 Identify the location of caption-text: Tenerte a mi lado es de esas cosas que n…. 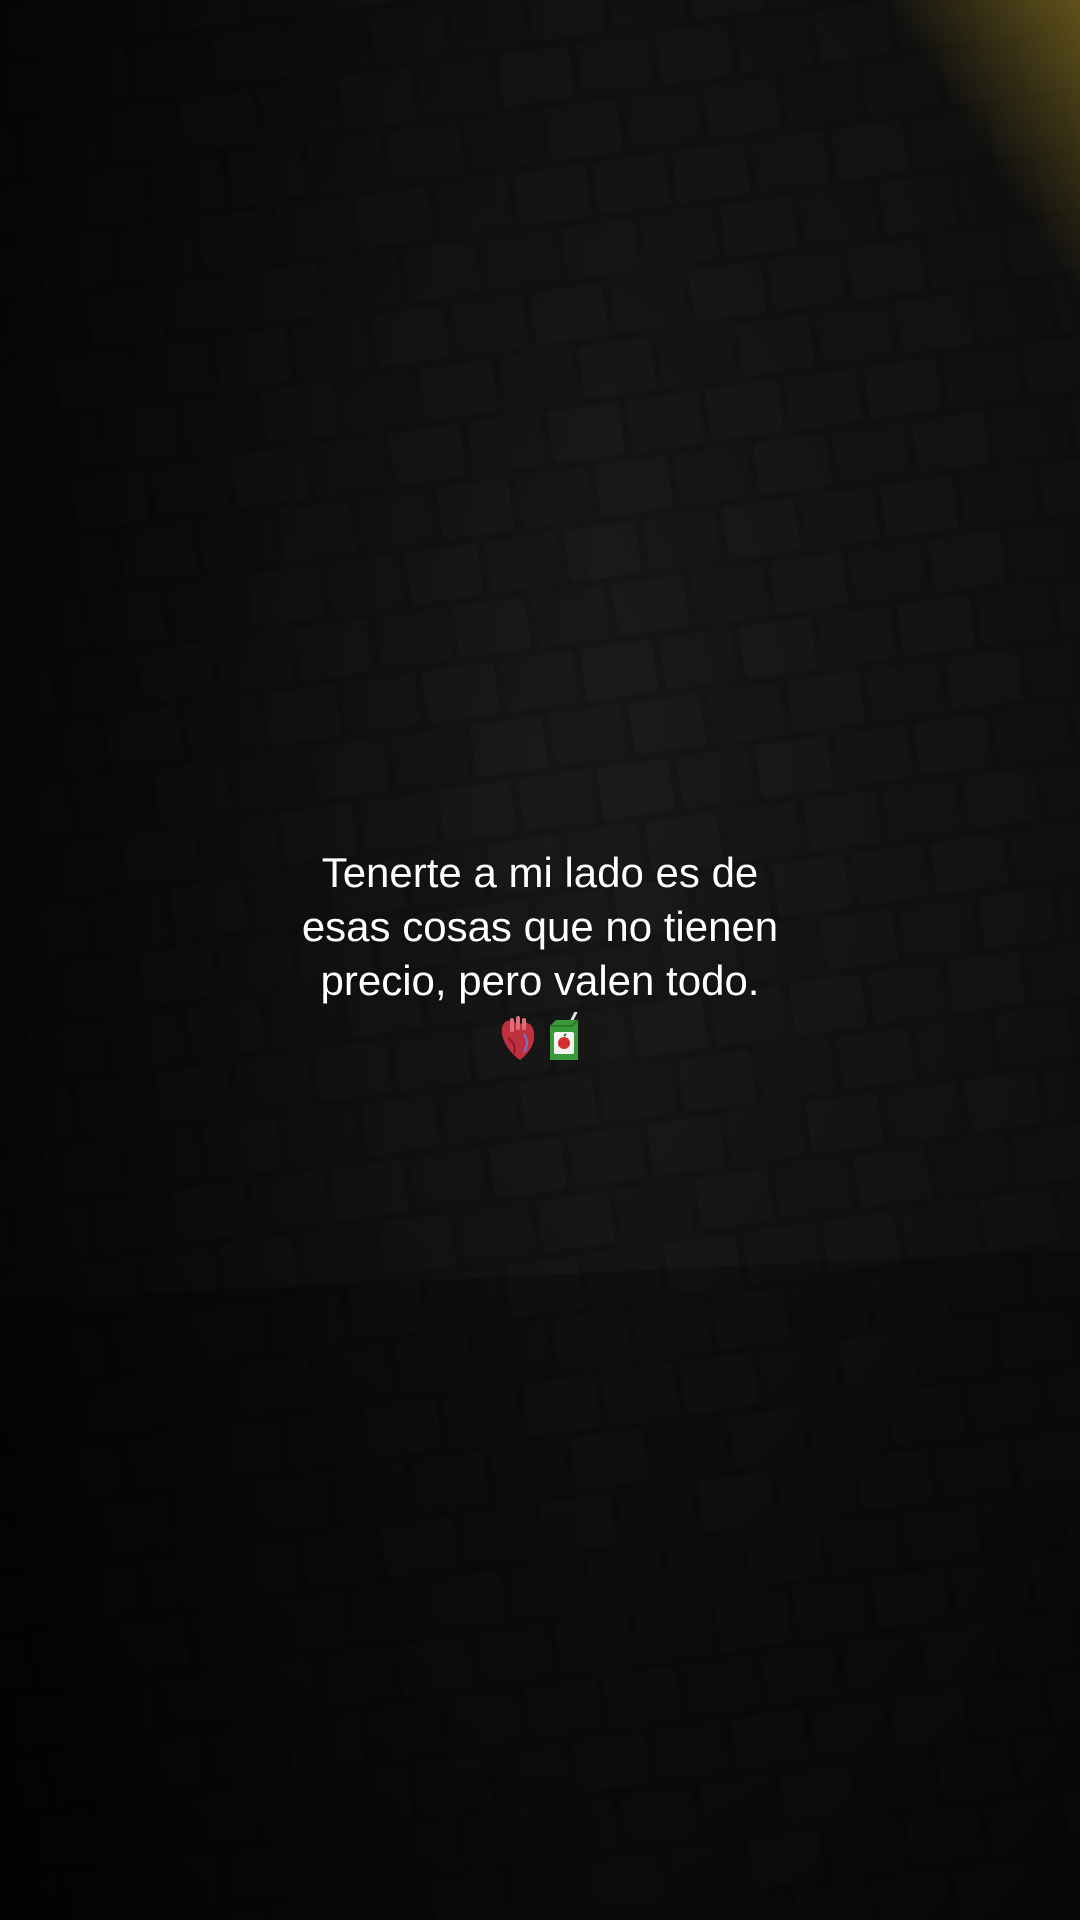
(540, 954).